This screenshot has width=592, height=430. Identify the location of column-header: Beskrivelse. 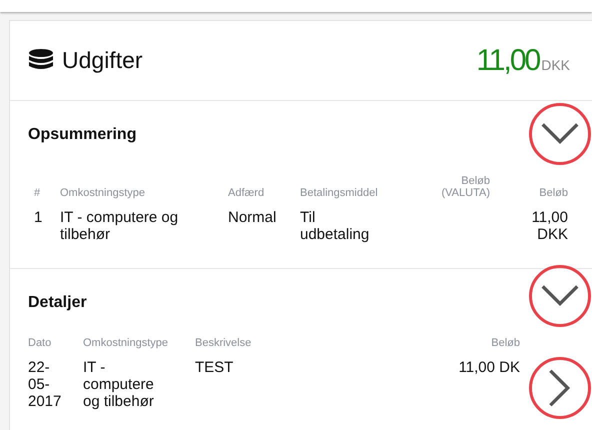
(223, 343).